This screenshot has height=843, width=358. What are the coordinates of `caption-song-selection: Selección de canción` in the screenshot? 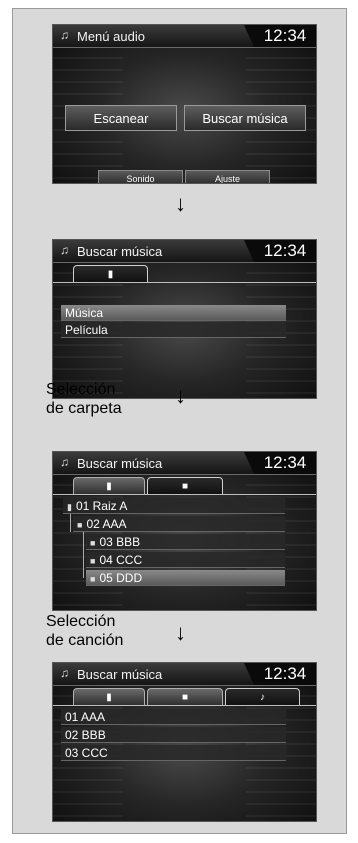 It's located at (85, 631).